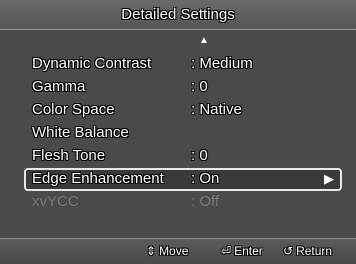 The width and height of the screenshot is (356, 264). I want to click on return-icon: ↺, so click(288, 251).